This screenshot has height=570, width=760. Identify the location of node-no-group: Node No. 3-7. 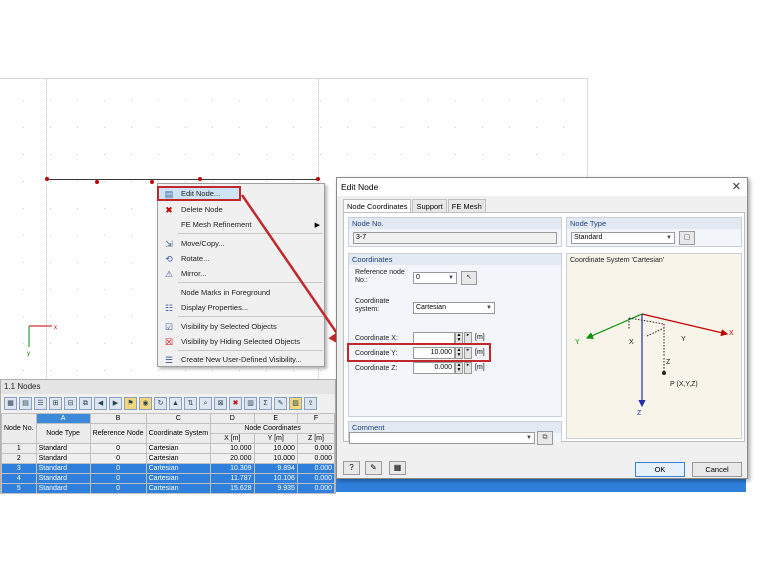
(455, 232).